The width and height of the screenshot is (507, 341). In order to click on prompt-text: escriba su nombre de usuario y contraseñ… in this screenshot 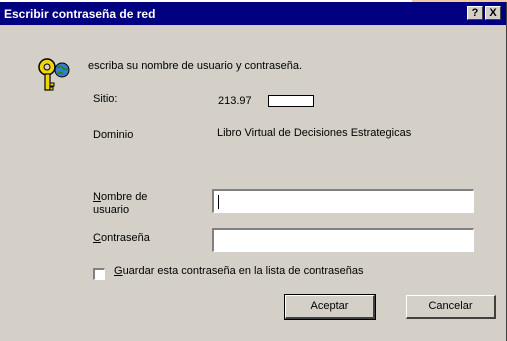, I will do `click(195, 66)`.